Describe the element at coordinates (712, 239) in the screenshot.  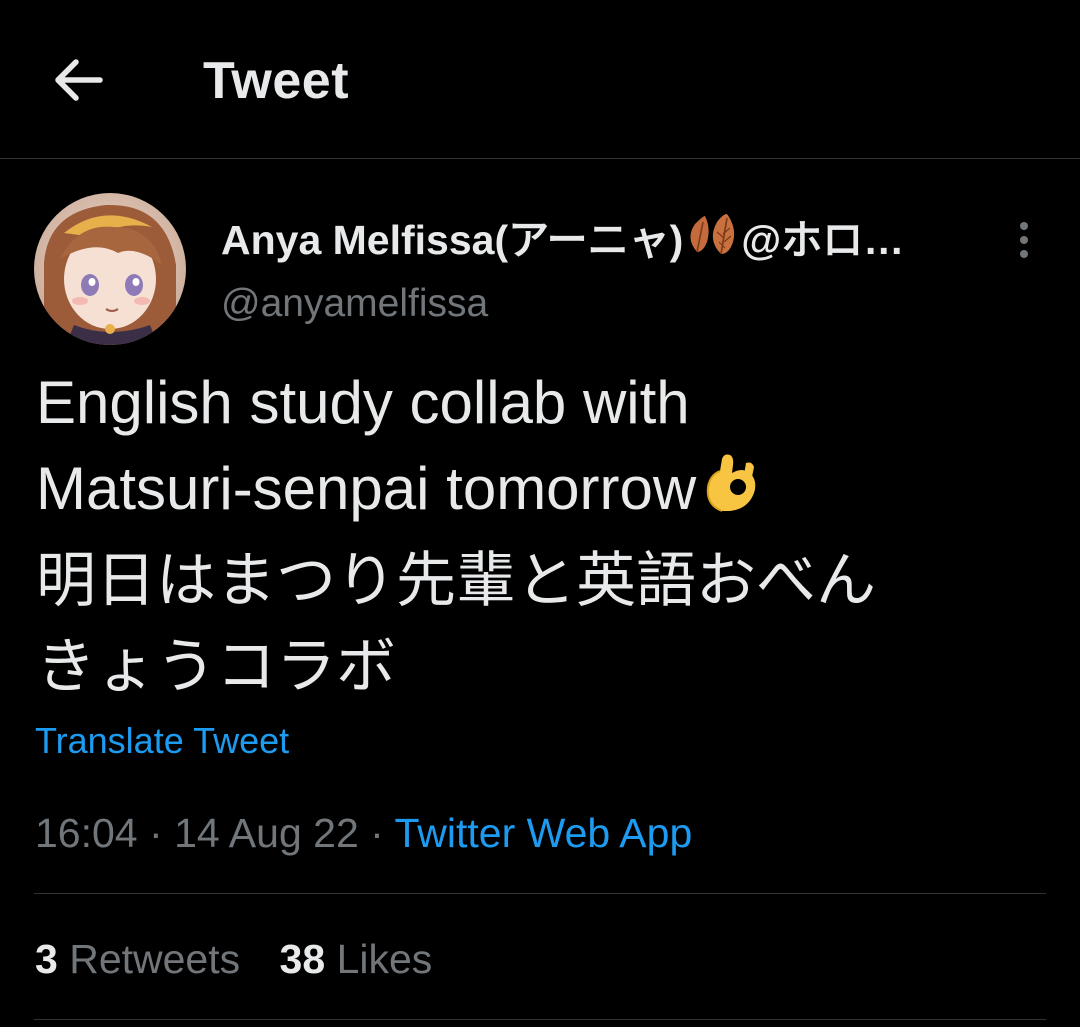
I see `leaf-icon` at that location.